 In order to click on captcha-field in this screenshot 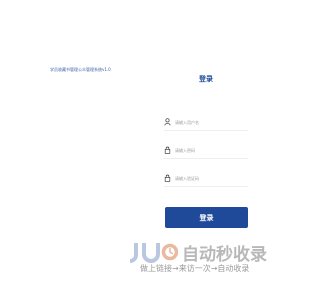, I will do `click(206, 179)`.